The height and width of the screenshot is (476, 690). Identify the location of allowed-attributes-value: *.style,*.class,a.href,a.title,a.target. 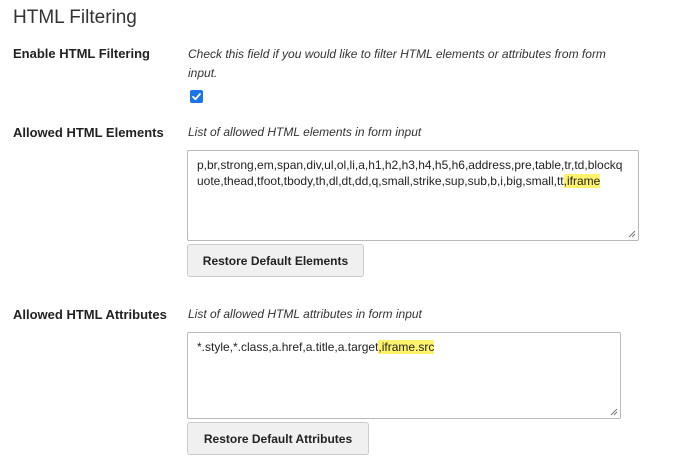
(288, 347).